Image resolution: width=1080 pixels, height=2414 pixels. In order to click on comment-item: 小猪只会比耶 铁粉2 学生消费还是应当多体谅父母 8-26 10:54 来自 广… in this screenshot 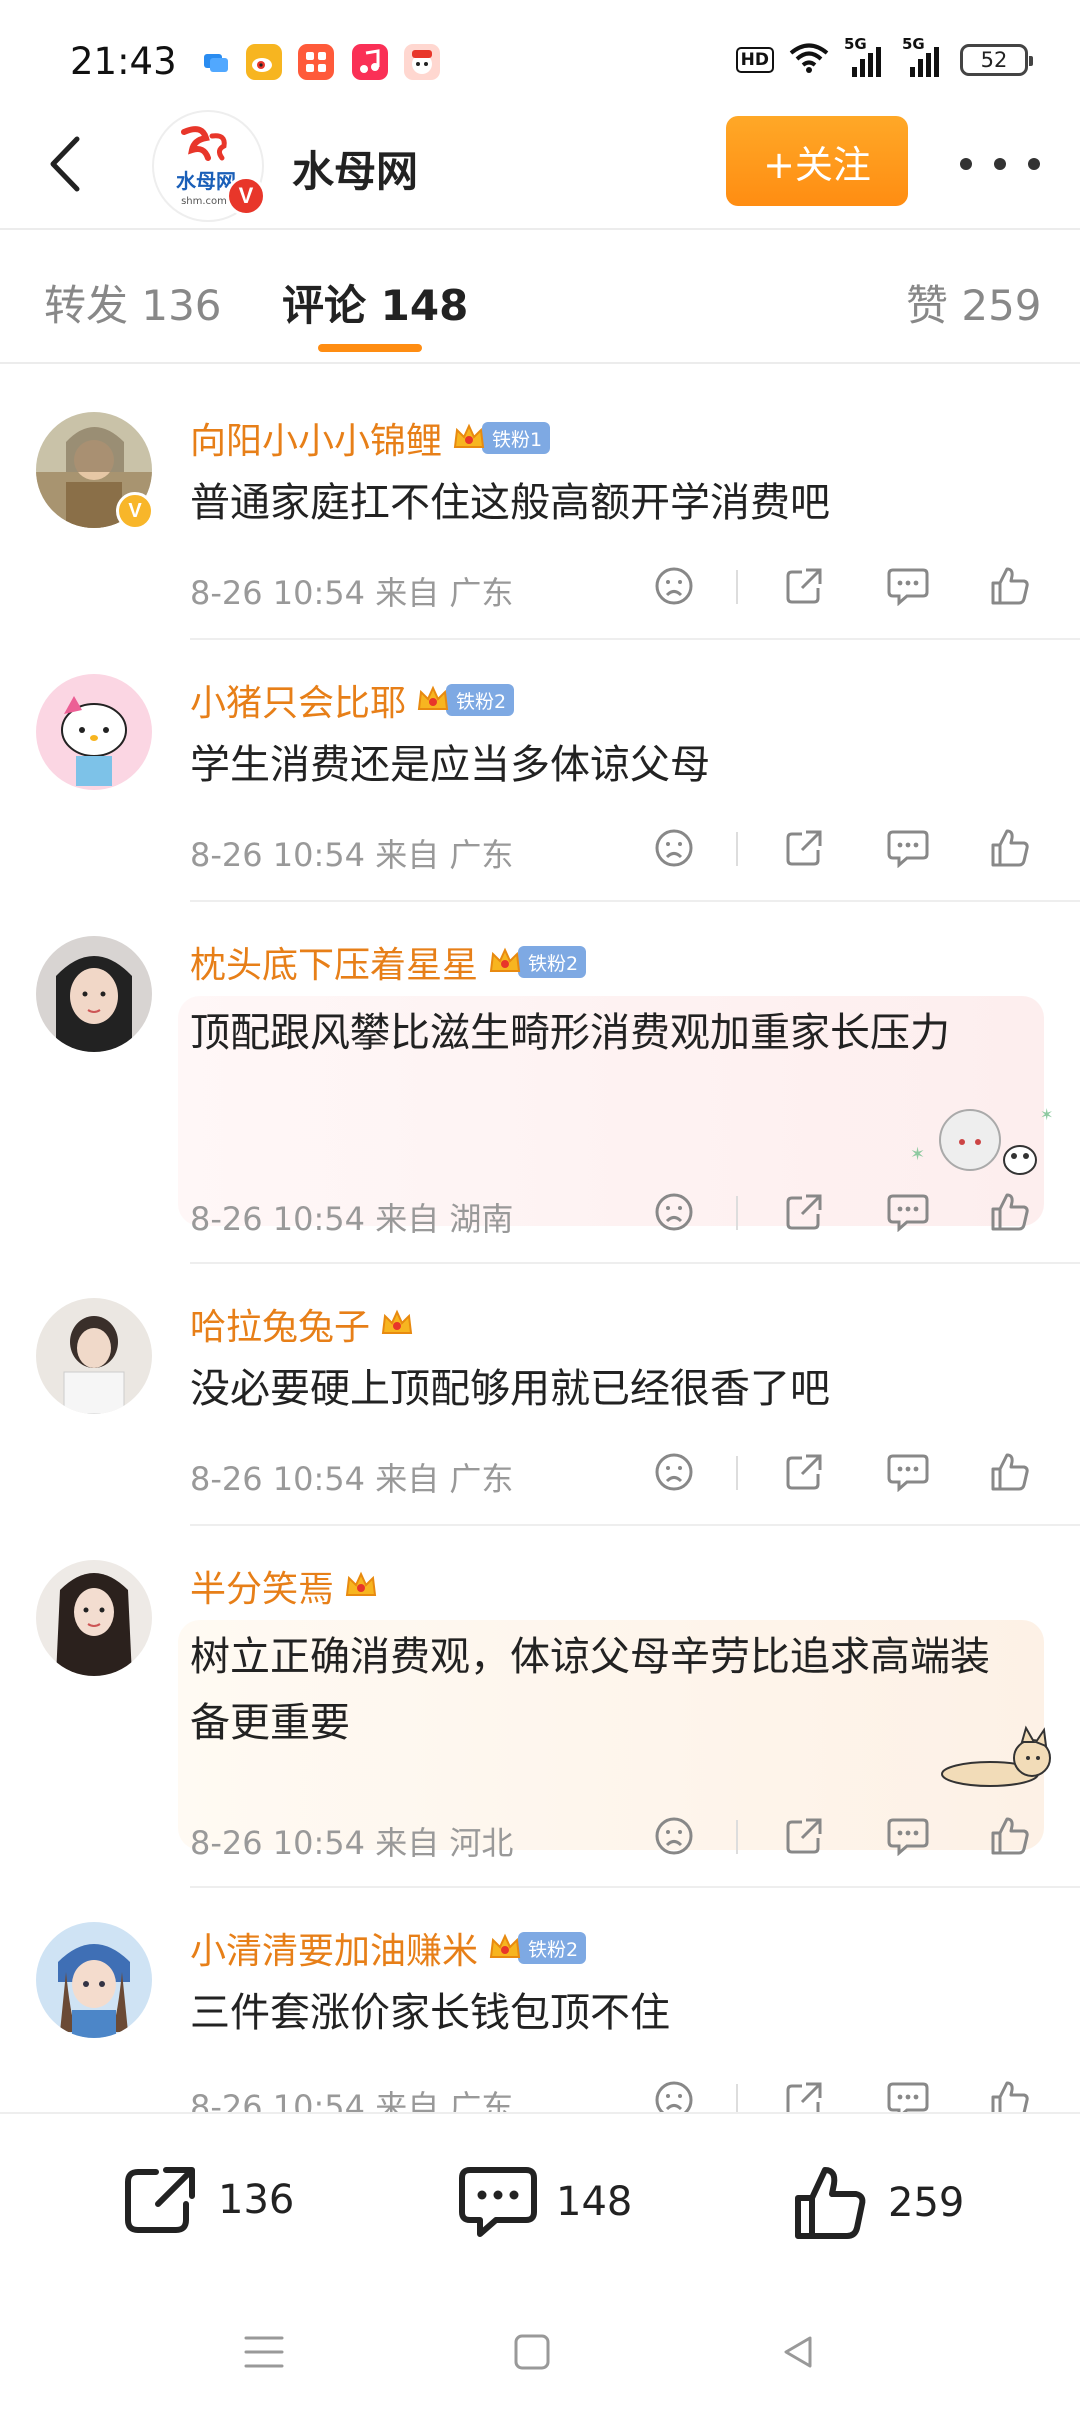, I will do `click(540, 782)`.